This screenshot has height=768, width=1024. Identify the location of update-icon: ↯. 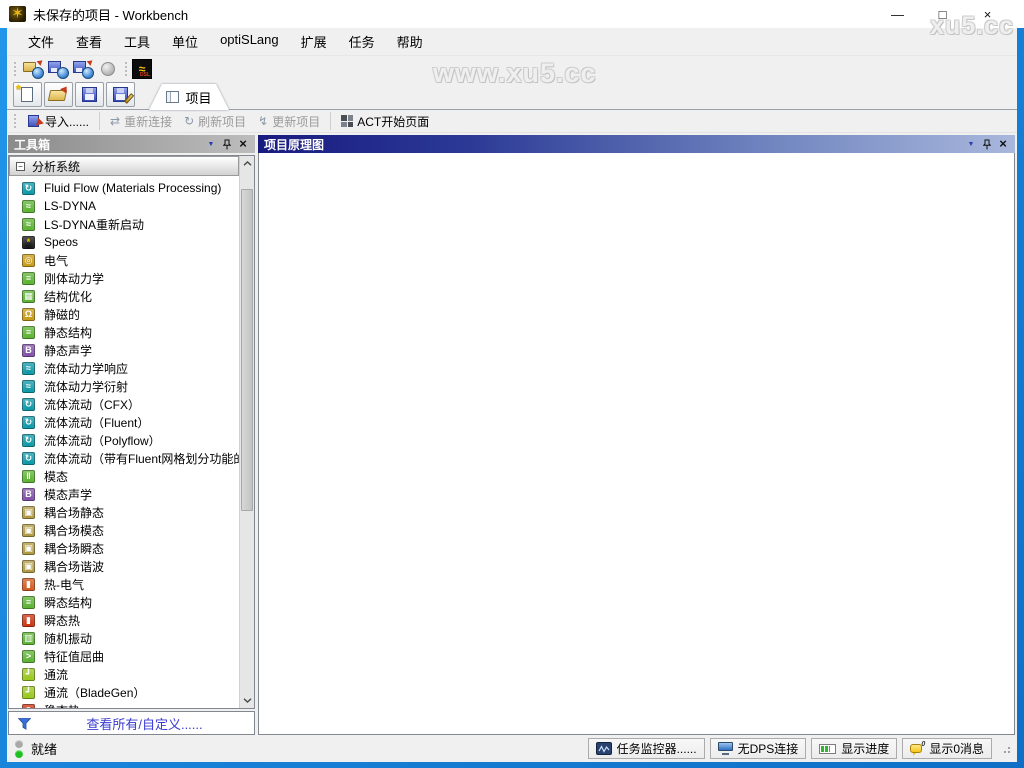
(263, 121).